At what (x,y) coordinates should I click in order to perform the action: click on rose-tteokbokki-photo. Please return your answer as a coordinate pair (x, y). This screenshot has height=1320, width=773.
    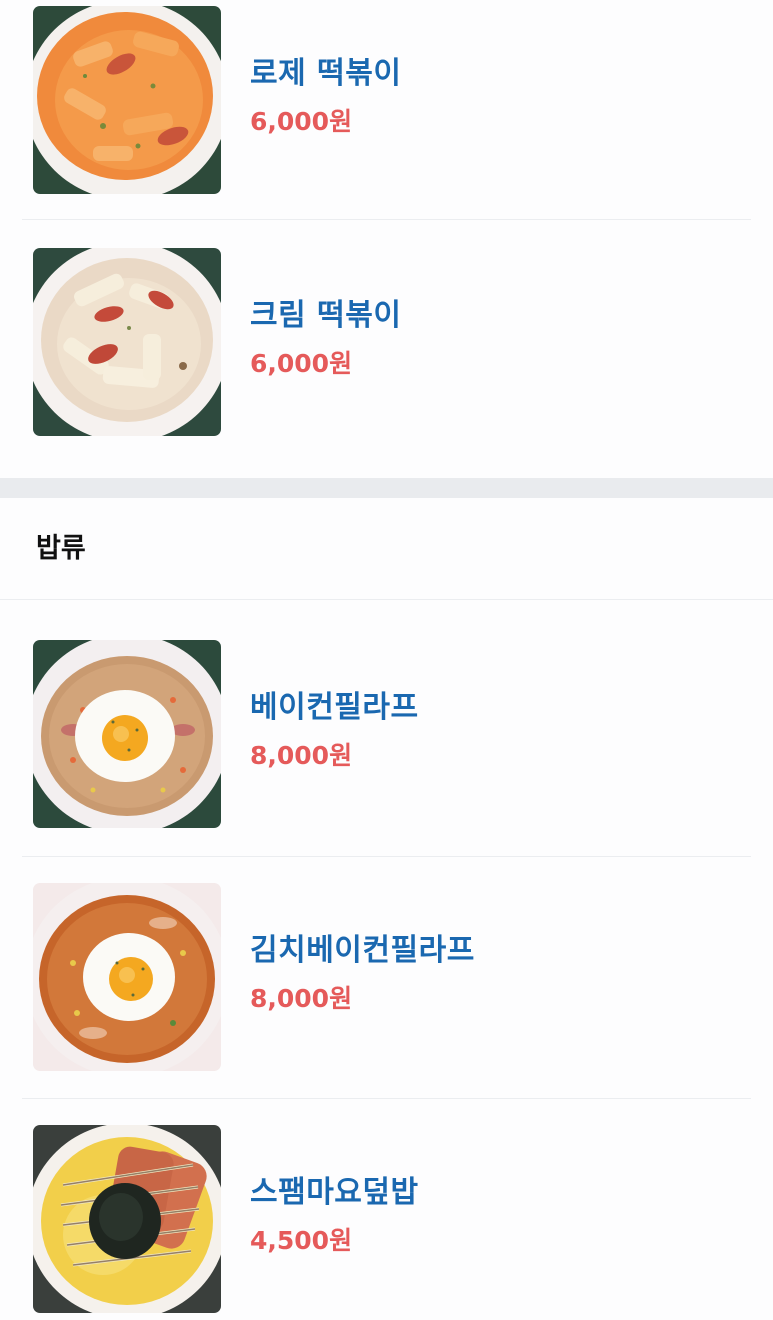
    Looking at the image, I should click on (127, 100).